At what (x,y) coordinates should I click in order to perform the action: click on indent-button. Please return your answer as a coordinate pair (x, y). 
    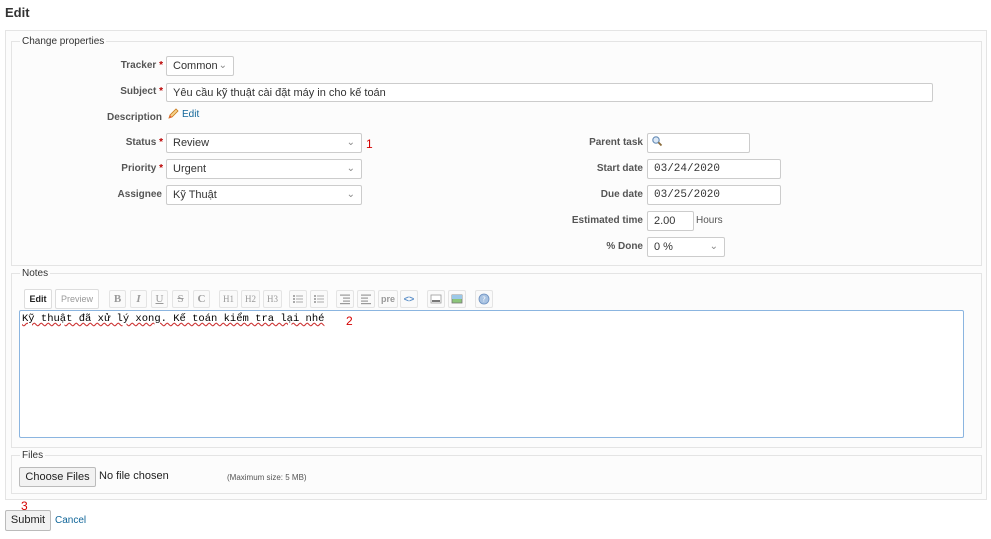
    Looking at the image, I should click on (366, 299).